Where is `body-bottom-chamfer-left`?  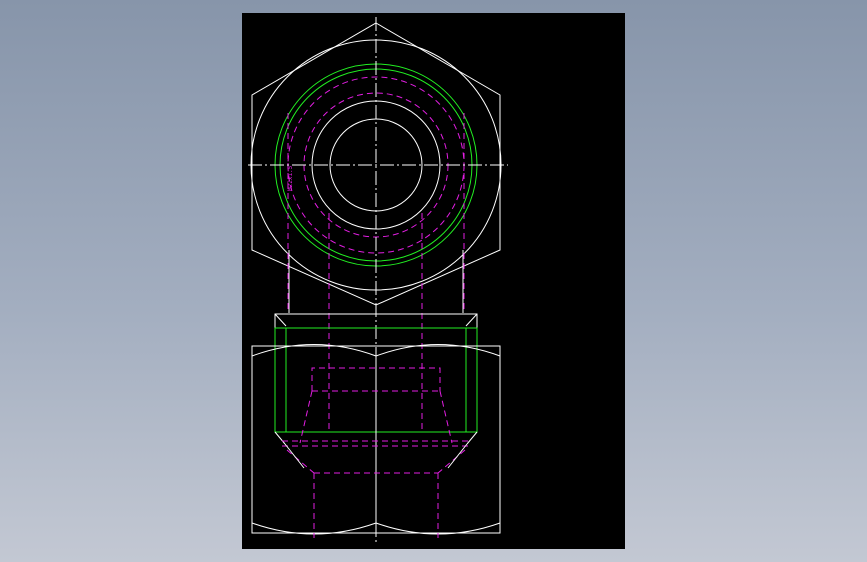 body-bottom-chamfer-left is located at coordinates (280, 438).